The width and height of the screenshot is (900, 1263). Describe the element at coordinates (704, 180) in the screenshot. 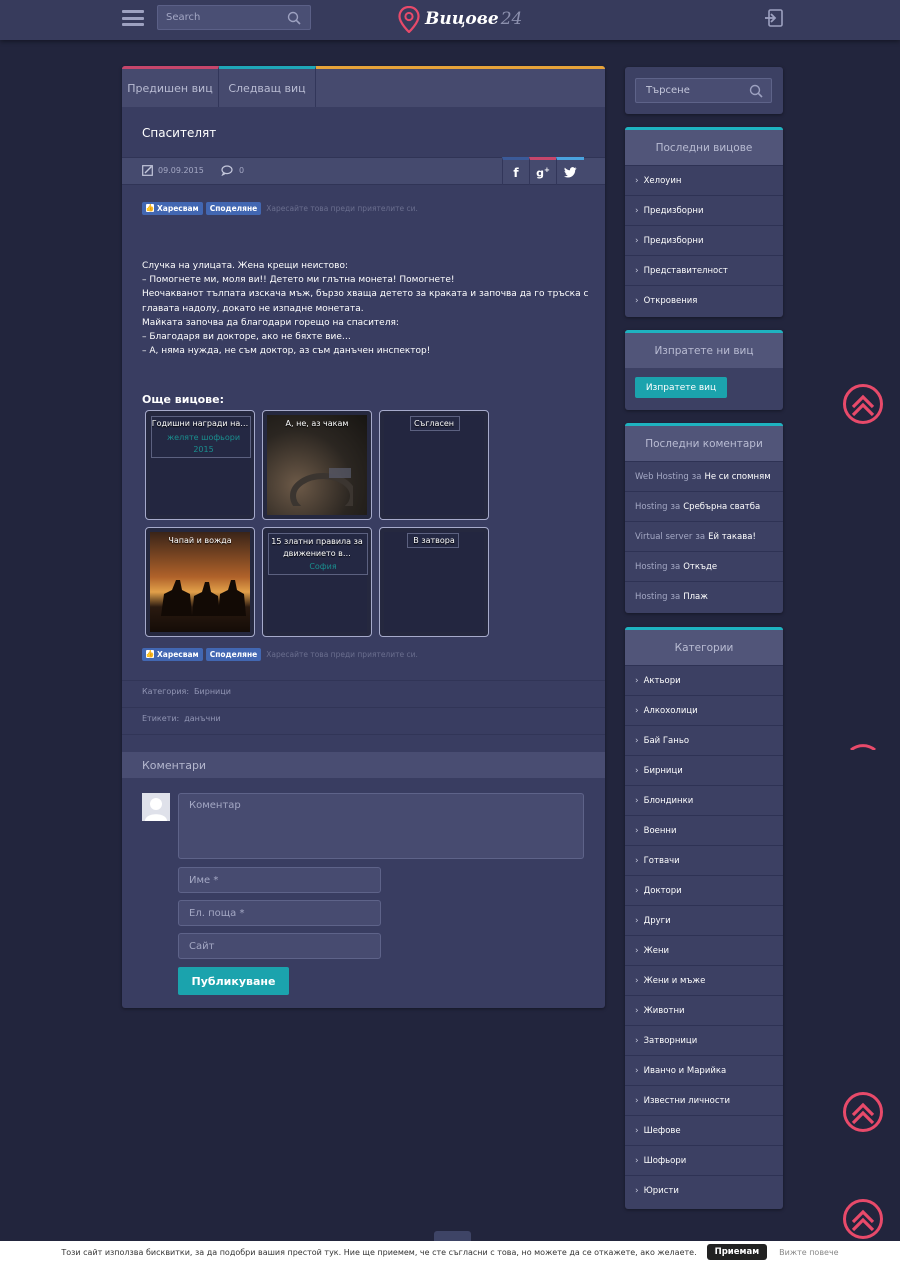

I see `list-item: › Хелоуин` at that location.